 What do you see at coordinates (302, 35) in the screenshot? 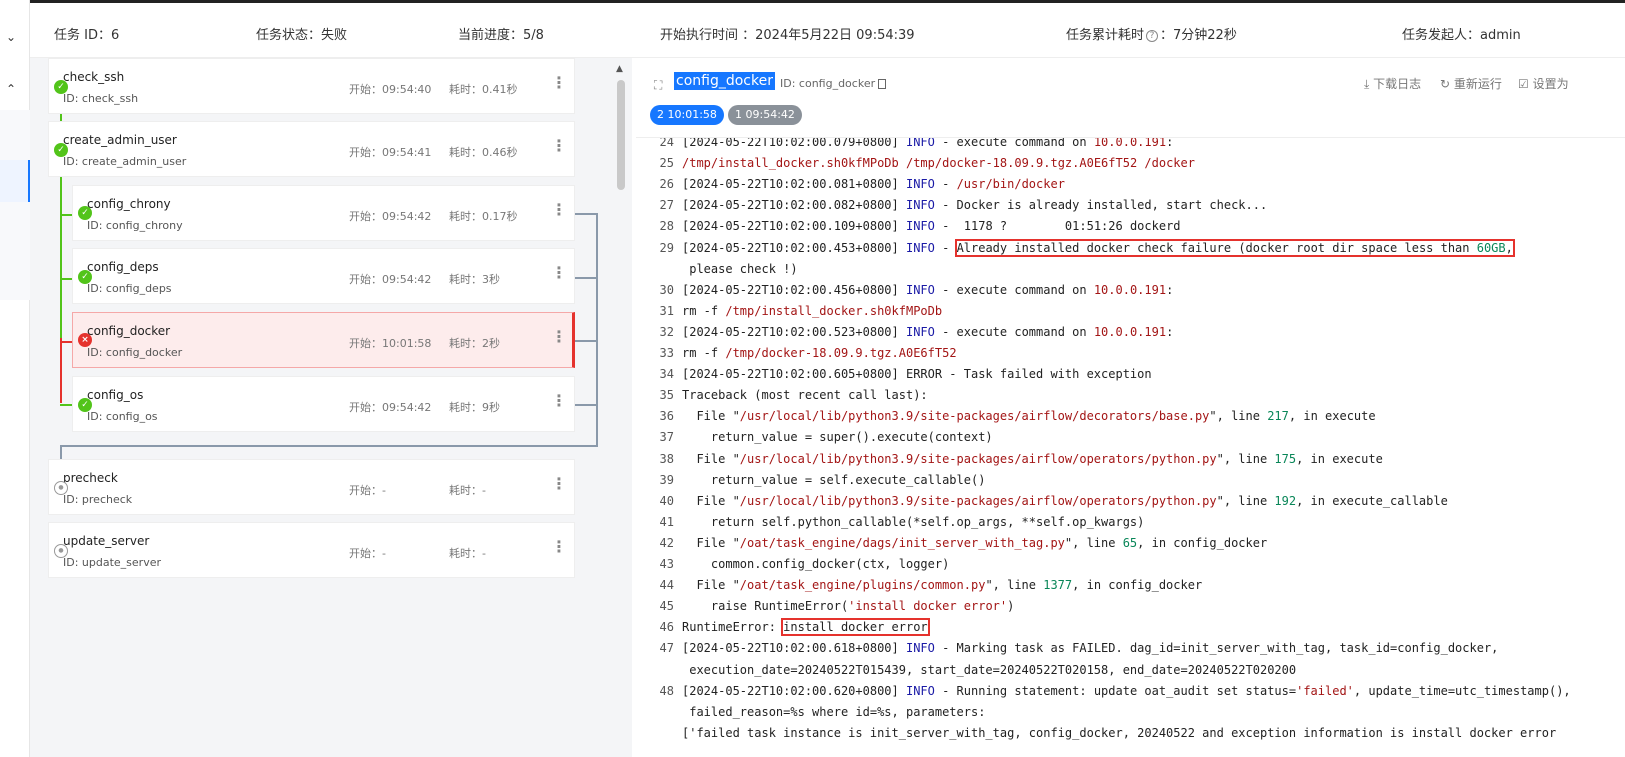
I see `task-status: 任务状态：失败` at bounding box center [302, 35].